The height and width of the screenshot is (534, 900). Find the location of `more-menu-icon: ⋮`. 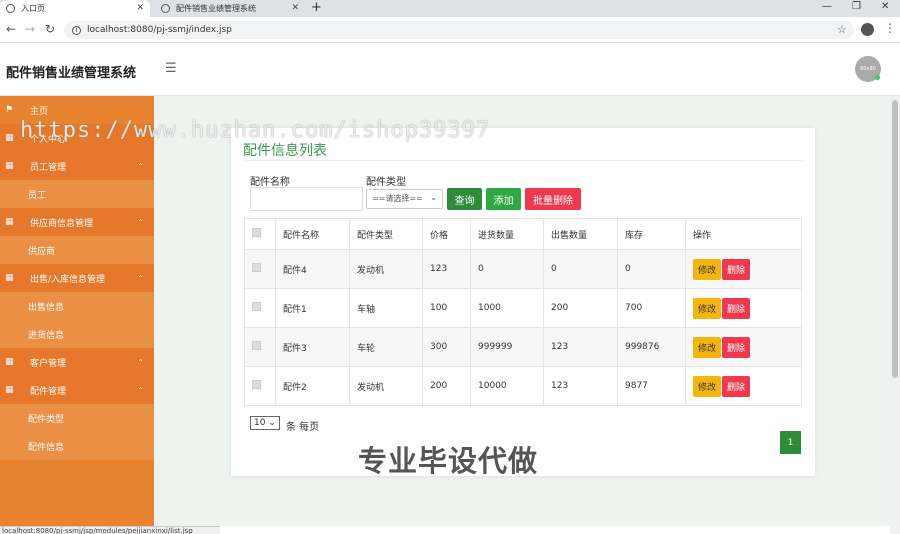

more-menu-icon: ⋮ is located at coordinates (890, 28).